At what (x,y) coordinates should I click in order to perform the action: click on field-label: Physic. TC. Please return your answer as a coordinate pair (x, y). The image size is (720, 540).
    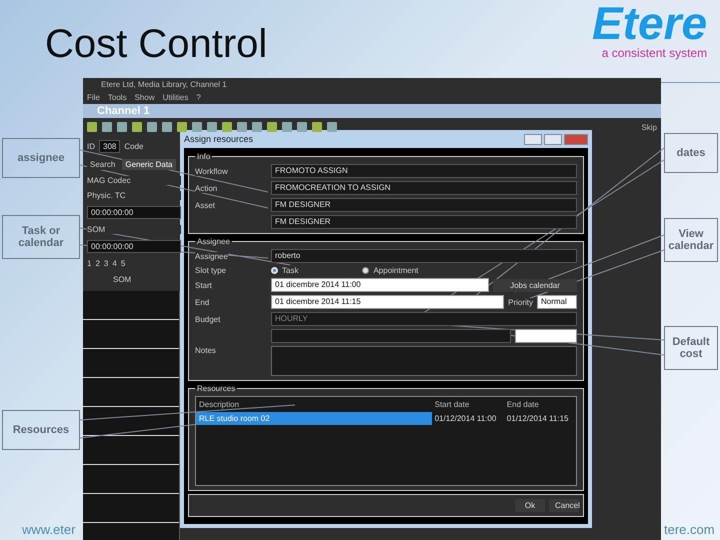
    Looking at the image, I should click on (134, 195).